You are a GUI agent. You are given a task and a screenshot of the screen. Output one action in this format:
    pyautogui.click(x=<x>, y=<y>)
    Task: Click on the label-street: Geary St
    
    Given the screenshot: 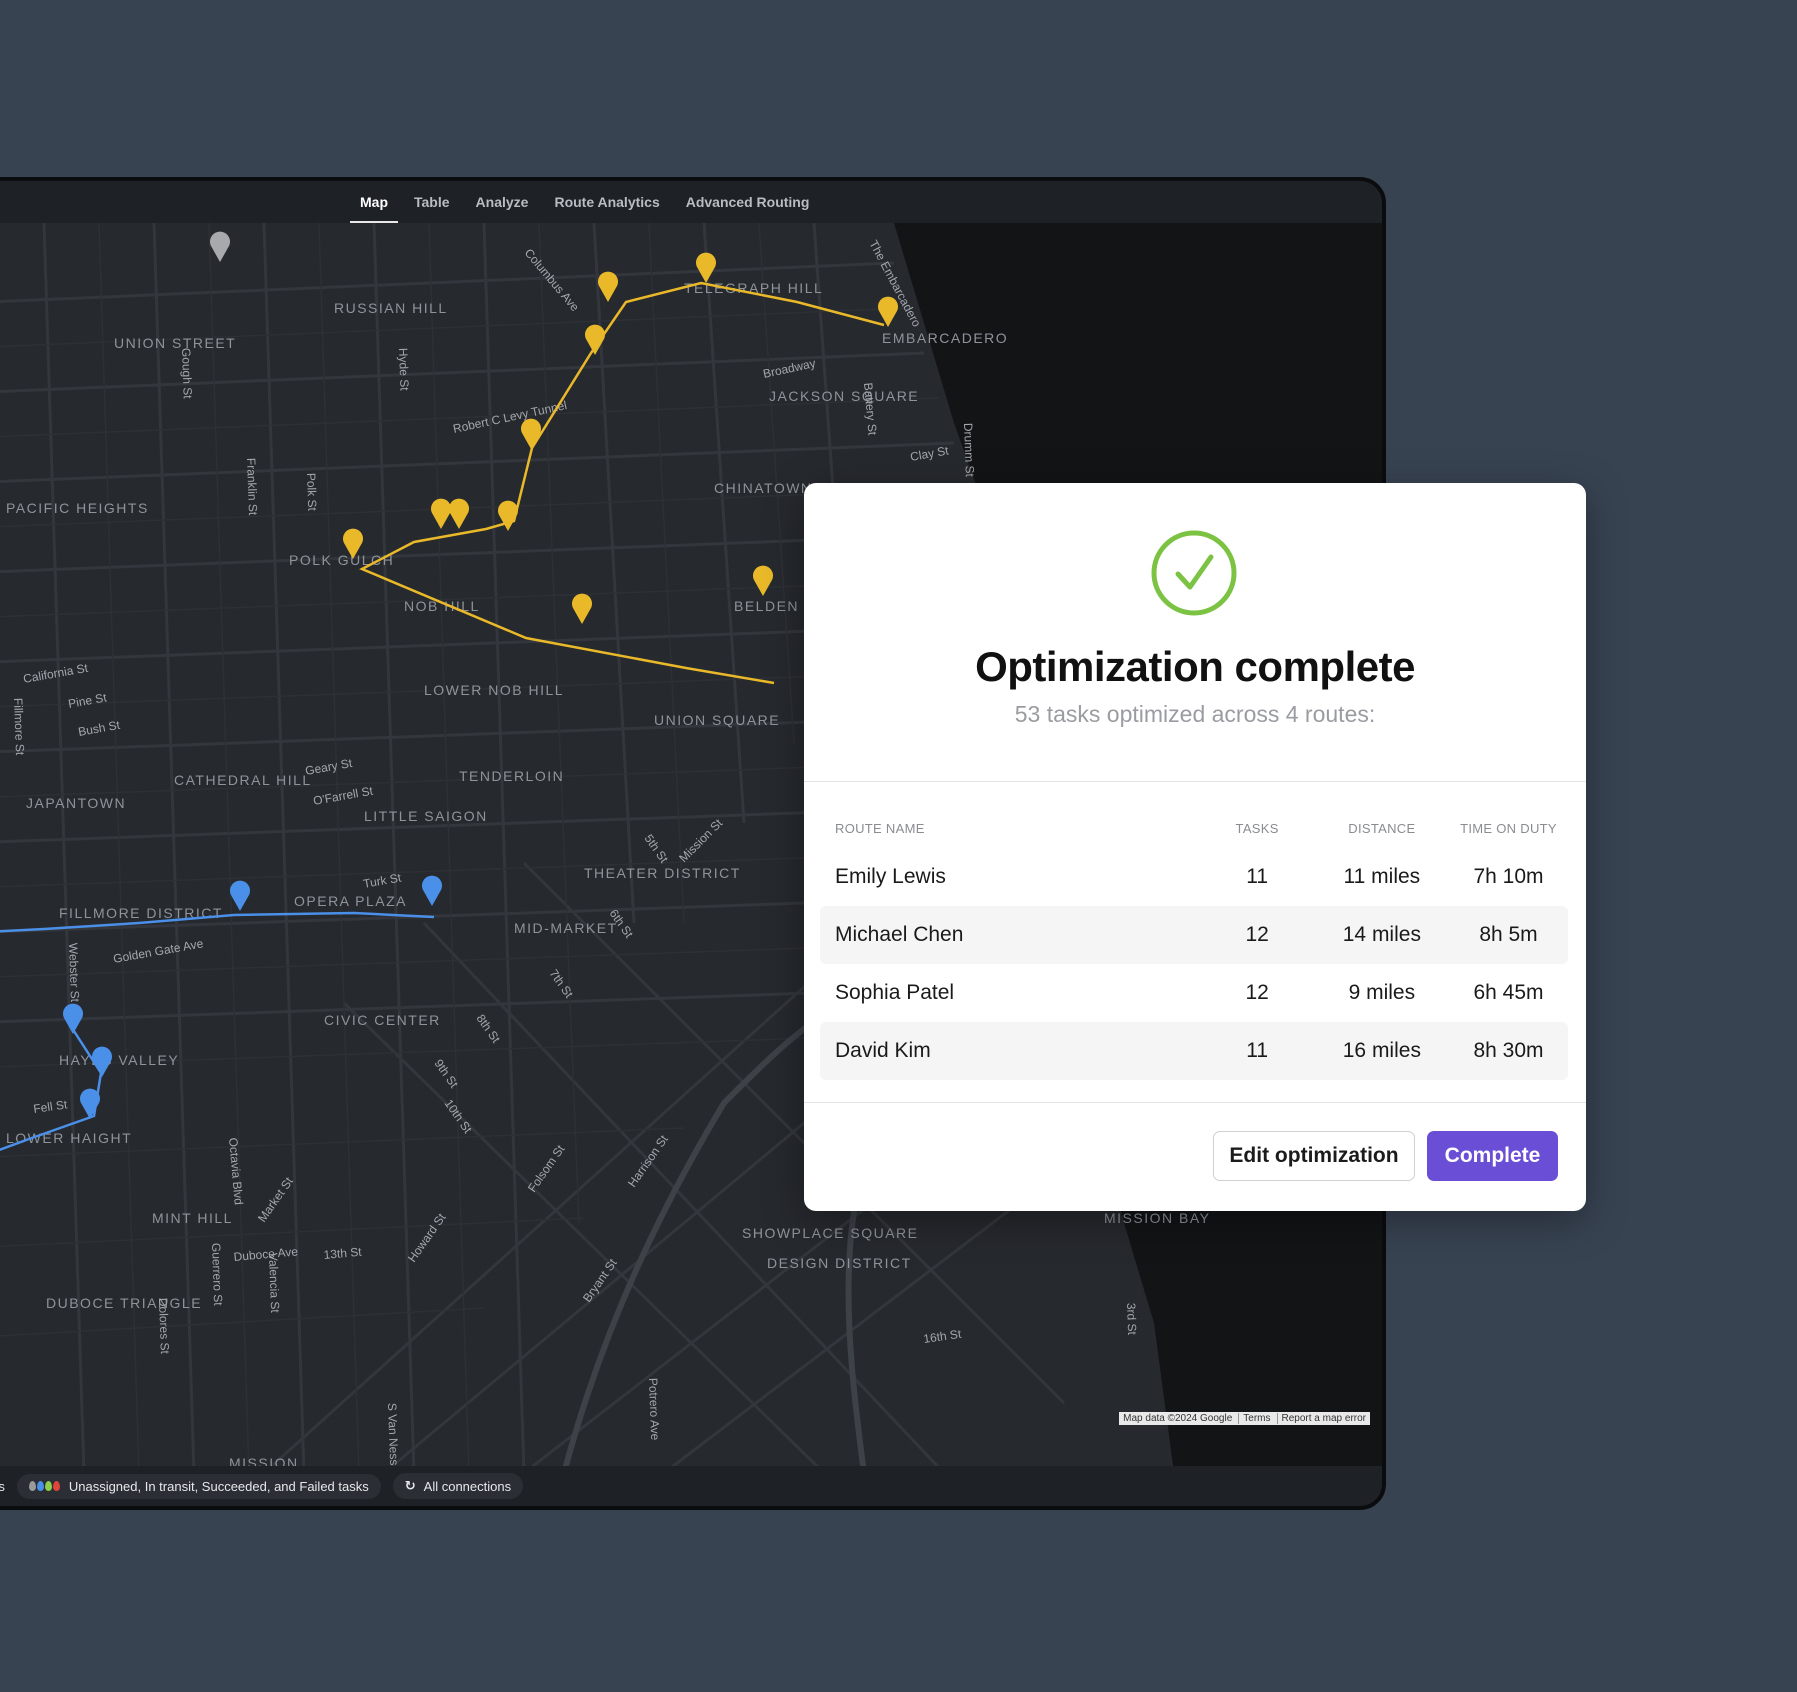 What is the action you would take?
    pyautogui.click(x=329, y=767)
    